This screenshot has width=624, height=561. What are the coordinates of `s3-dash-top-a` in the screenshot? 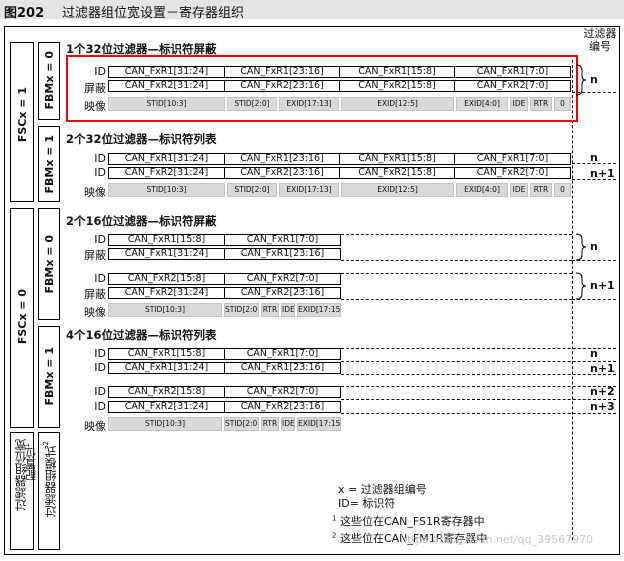 It's located at (456, 234).